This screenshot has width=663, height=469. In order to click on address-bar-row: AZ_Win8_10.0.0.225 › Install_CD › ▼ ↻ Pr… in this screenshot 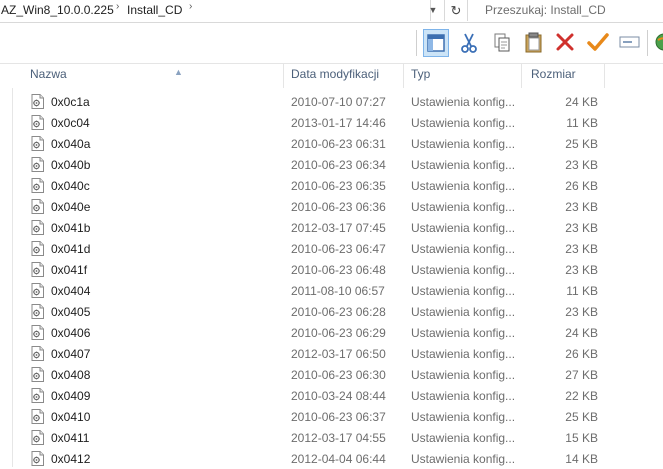, I will do `click(331, 11)`.